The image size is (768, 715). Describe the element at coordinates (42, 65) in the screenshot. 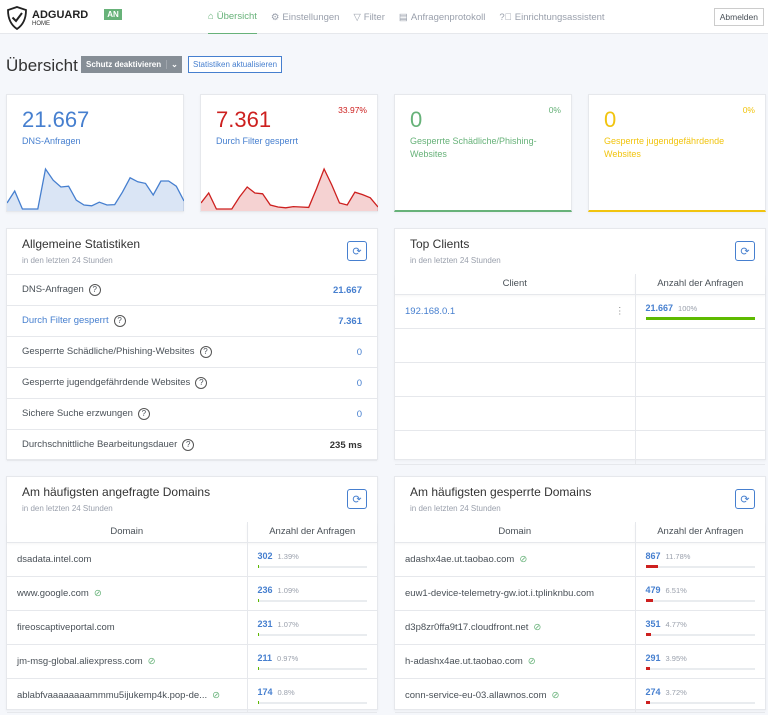

I see `page-title: Übersicht` at that location.